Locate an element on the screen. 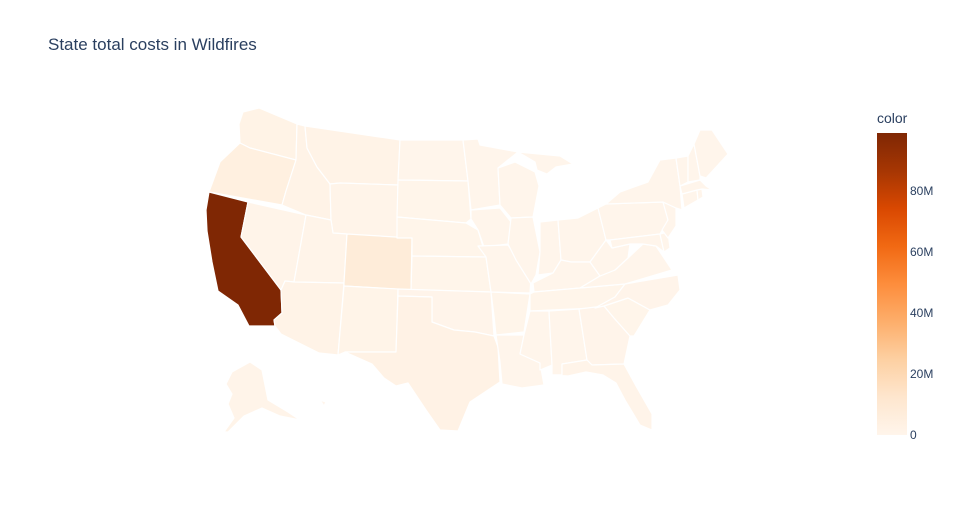 The height and width of the screenshot is (525, 954). colorbar-tick-label: 80M is located at coordinates (922, 190).